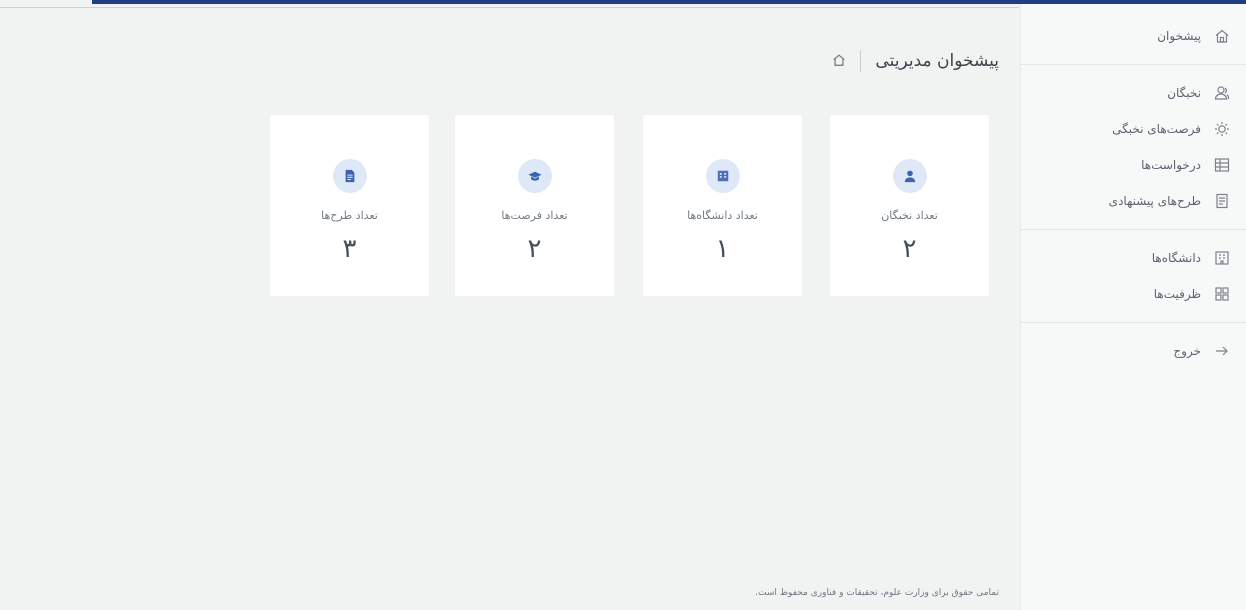 This screenshot has height=610, width=1246. I want to click on sidebar-item-label: ظرفیت‌ها, so click(1177, 294).